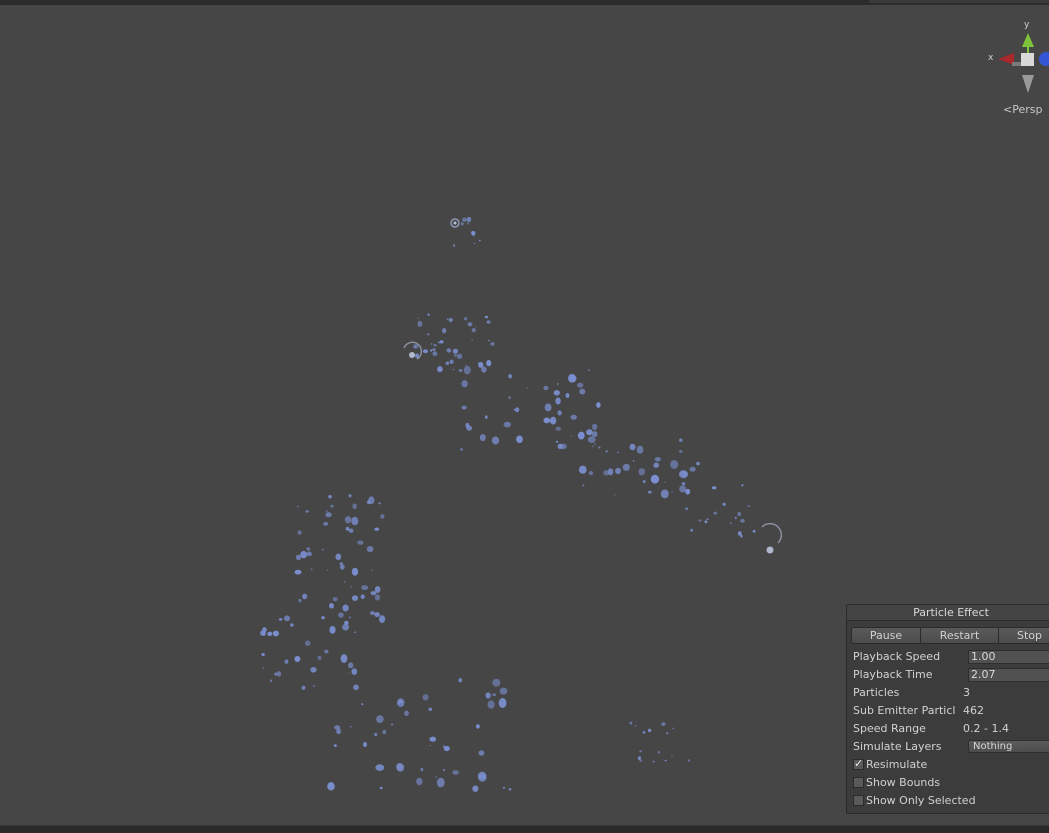  I want to click on pause-button: Pause, so click(886, 635).